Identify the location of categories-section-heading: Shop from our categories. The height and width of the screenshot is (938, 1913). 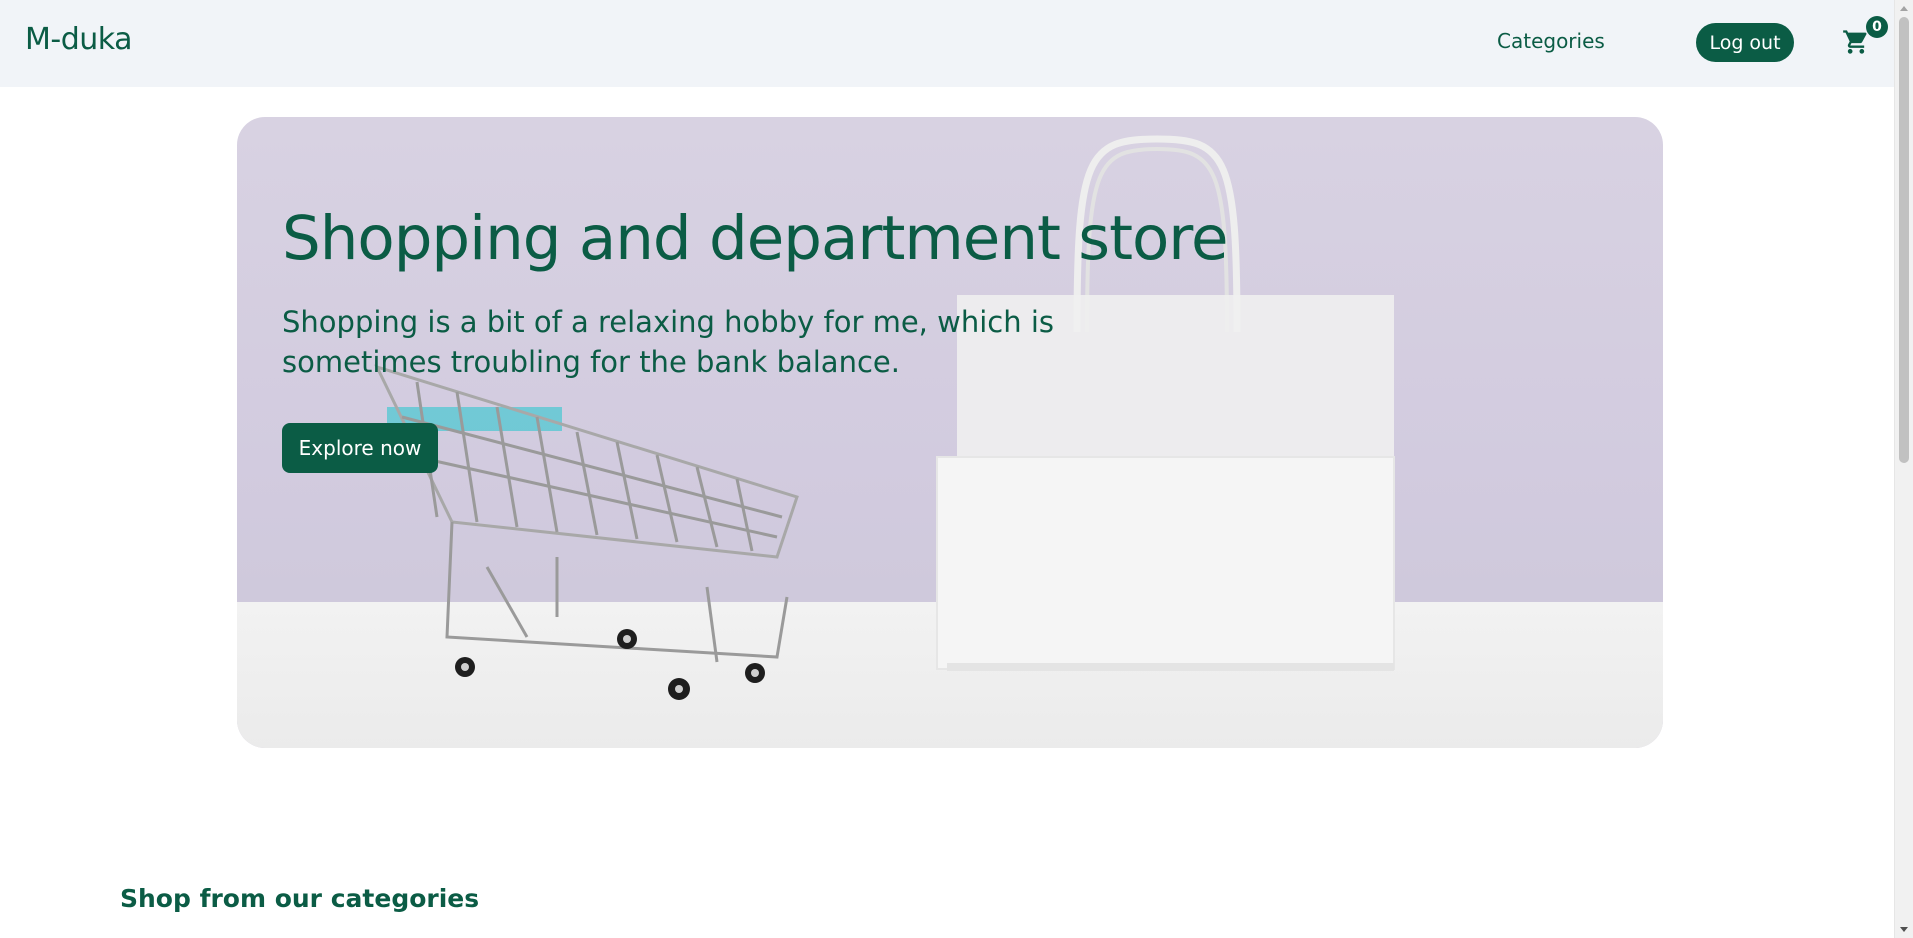
(300, 898).